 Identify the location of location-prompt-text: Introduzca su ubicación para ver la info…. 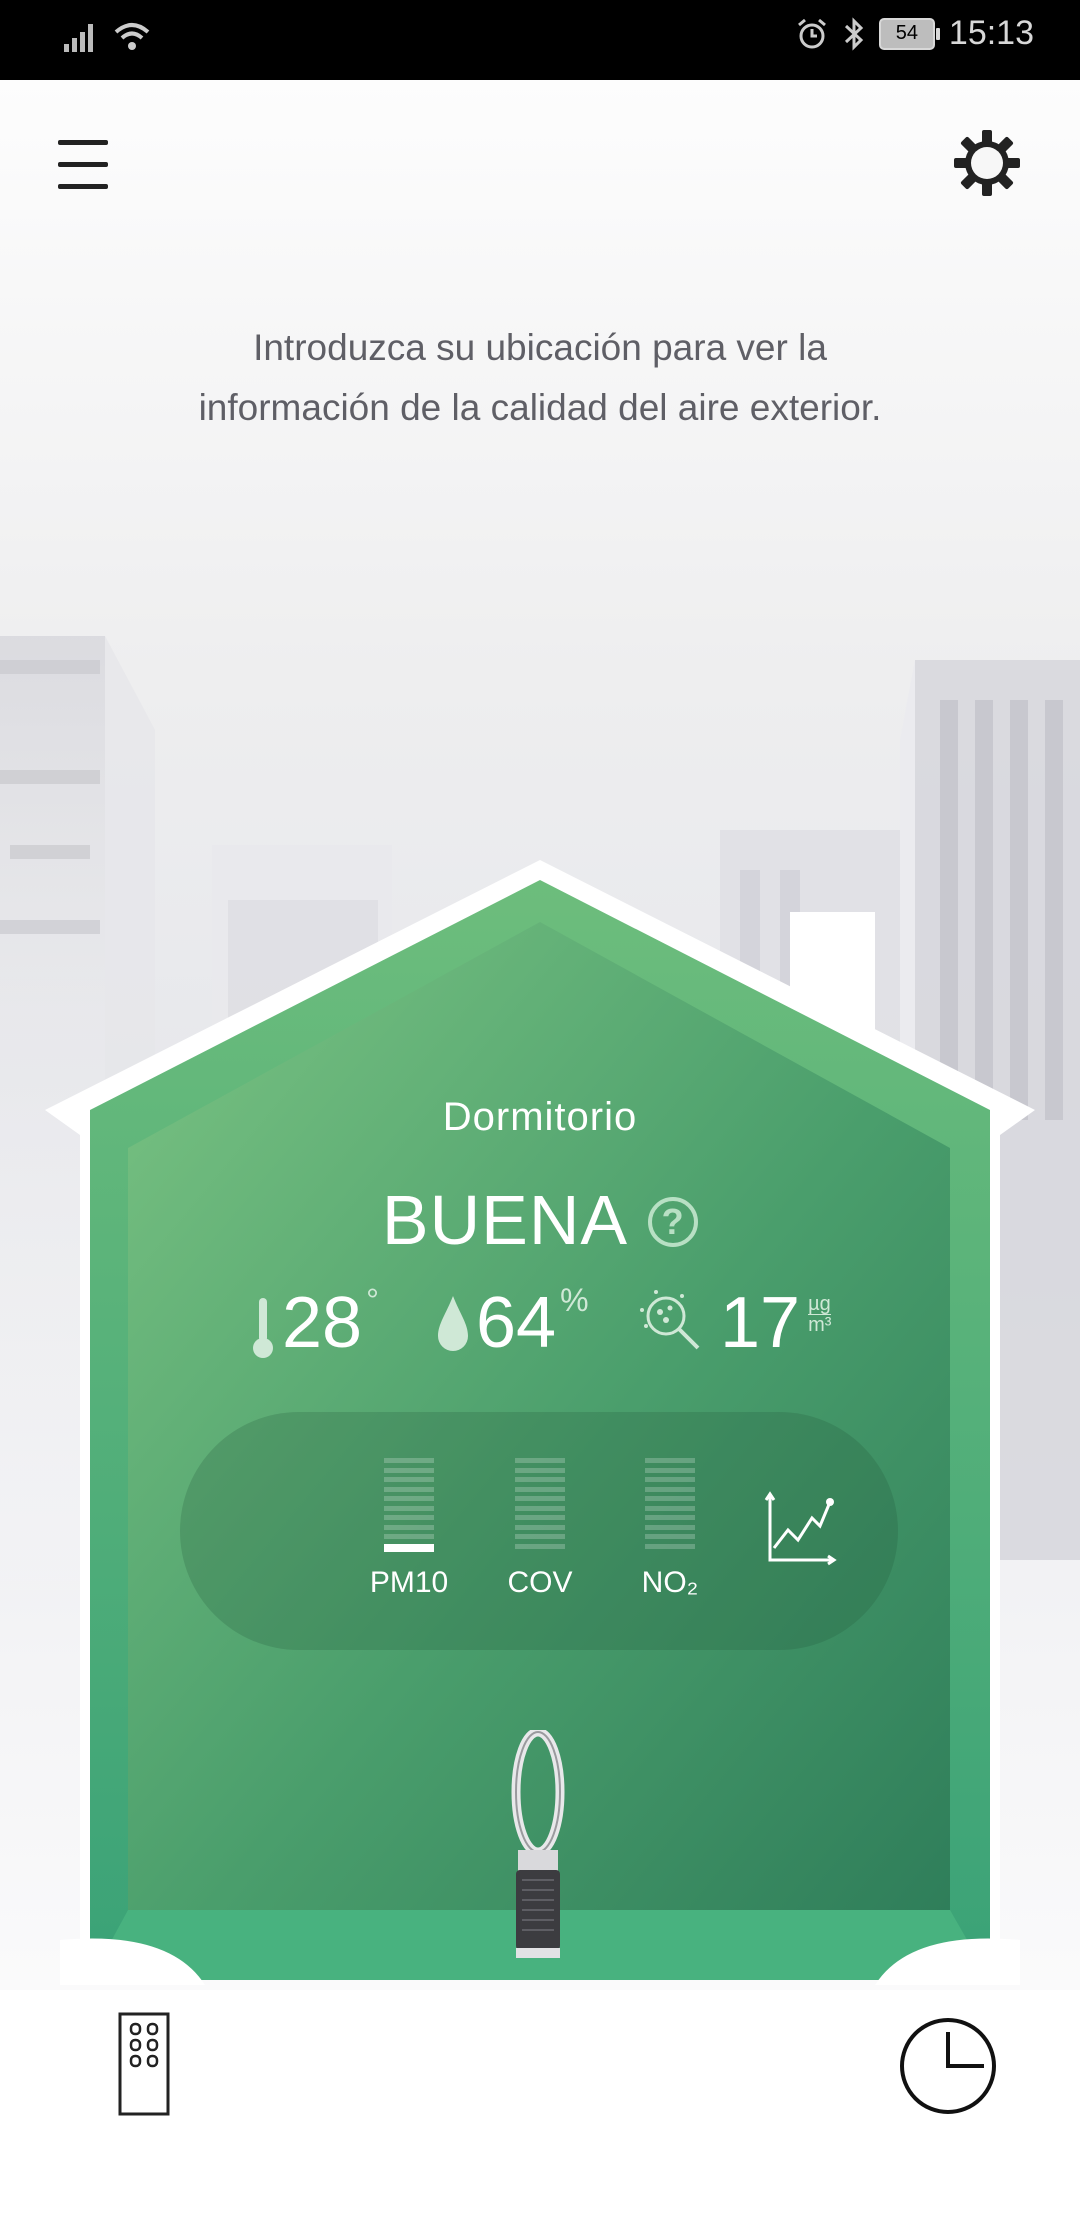
(540, 377).